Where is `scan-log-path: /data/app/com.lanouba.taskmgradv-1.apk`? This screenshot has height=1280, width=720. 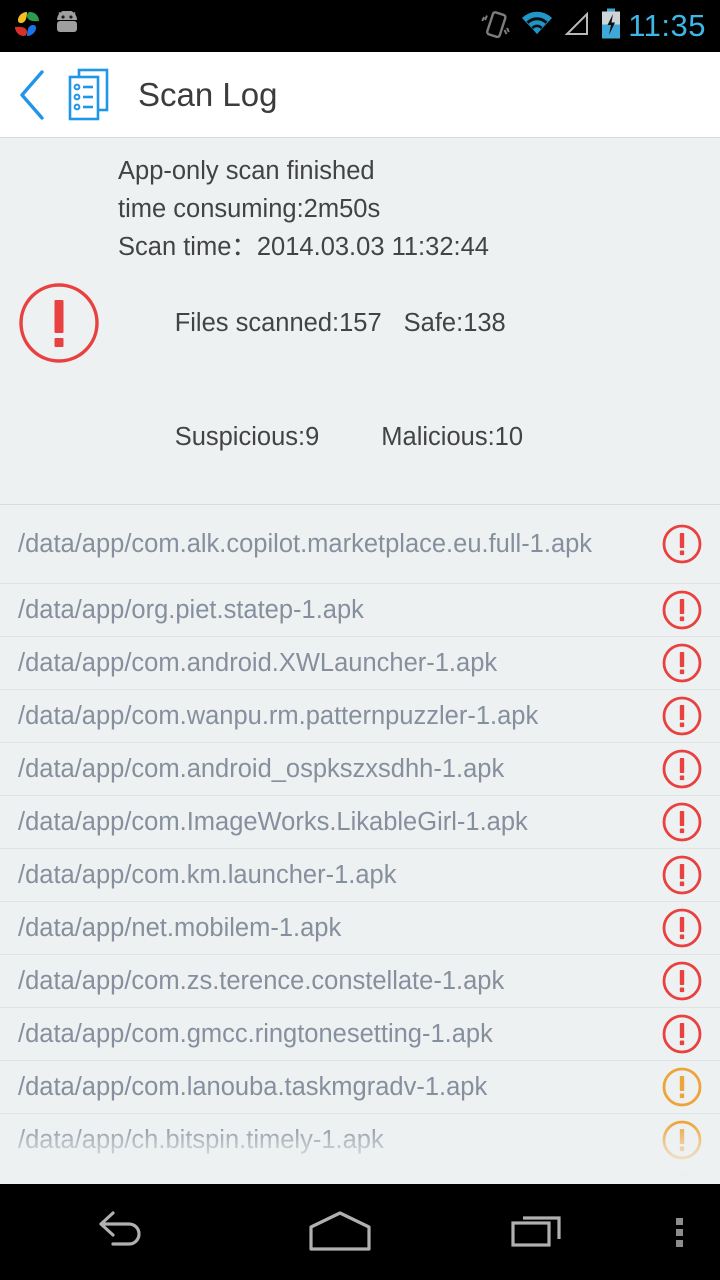
scan-log-path: /data/app/com.lanouba.taskmgradv-1.apk is located at coordinates (253, 1086).